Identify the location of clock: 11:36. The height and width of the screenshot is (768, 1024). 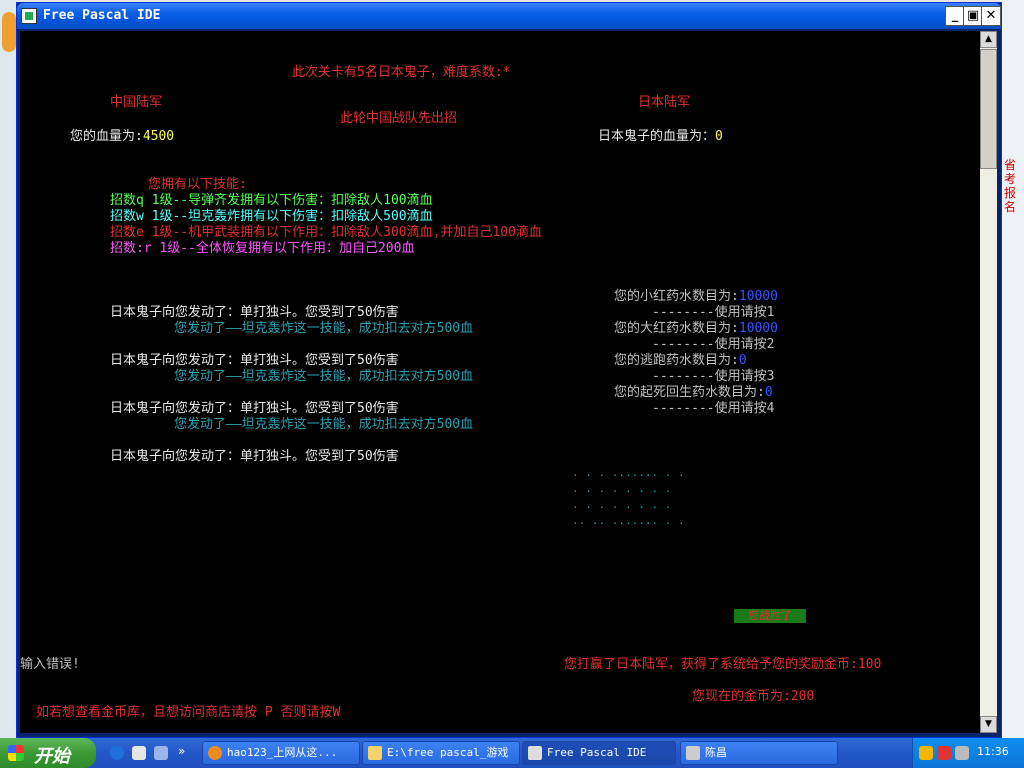
(993, 751).